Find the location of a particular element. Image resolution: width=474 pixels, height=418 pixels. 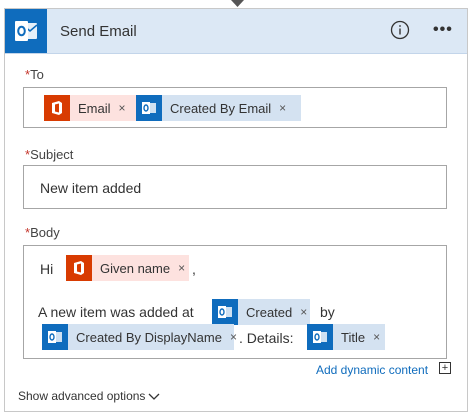

chevron-down-icon is located at coordinates (154, 396).